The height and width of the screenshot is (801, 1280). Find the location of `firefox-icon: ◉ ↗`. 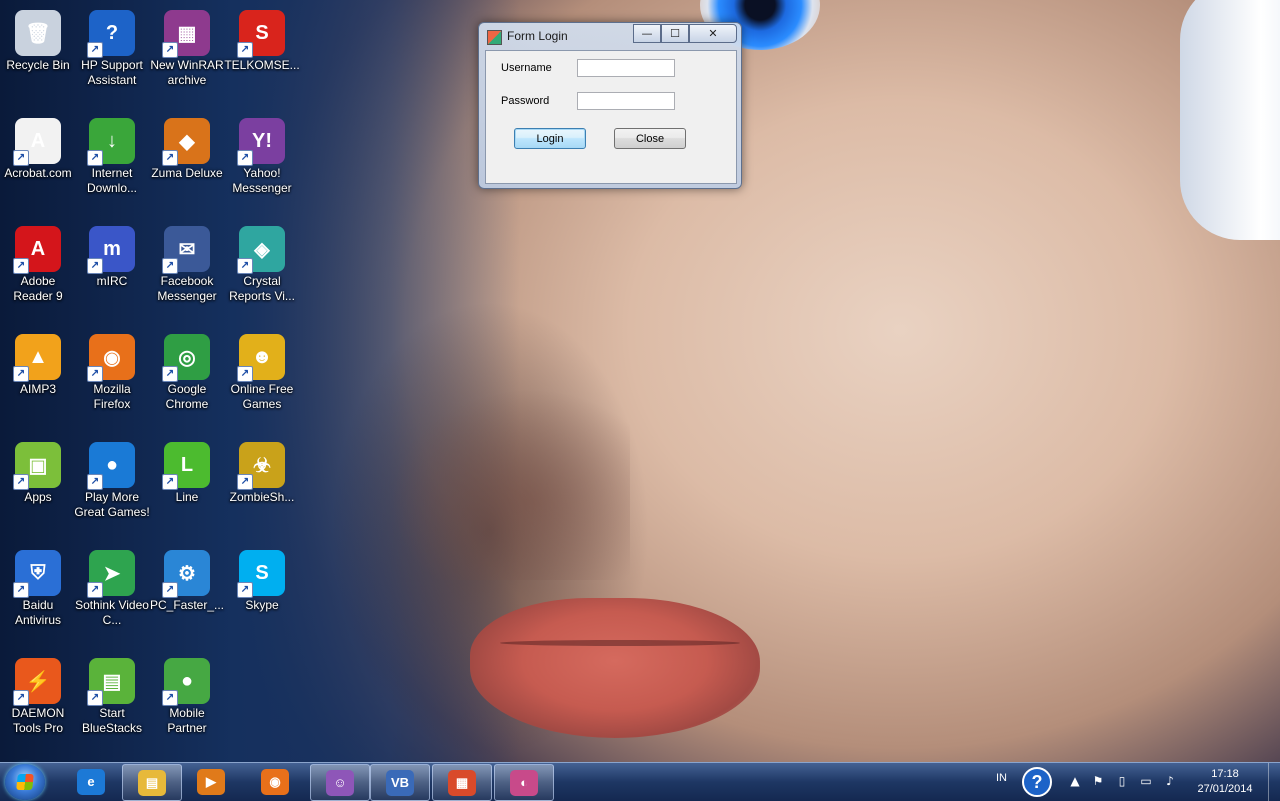

firefox-icon: ◉ ↗ is located at coordinates (111, 358).